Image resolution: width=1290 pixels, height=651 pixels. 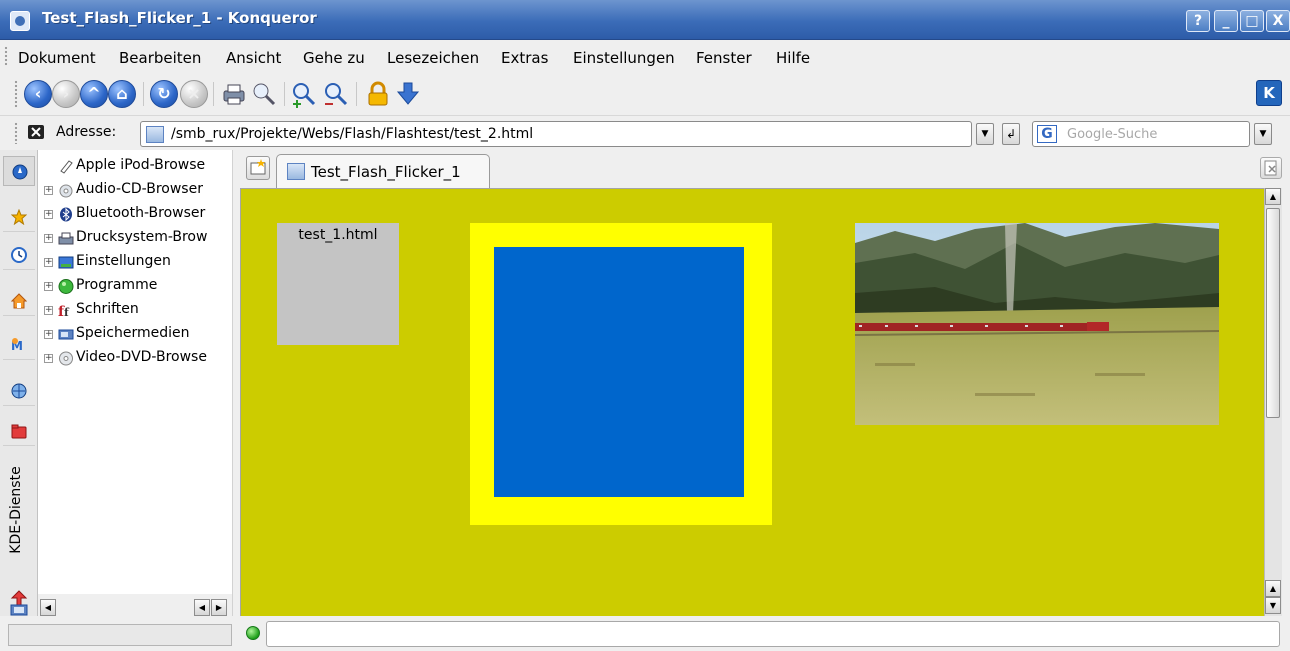 I want to click on zoom-out-icon, so click(x=336, y=94).